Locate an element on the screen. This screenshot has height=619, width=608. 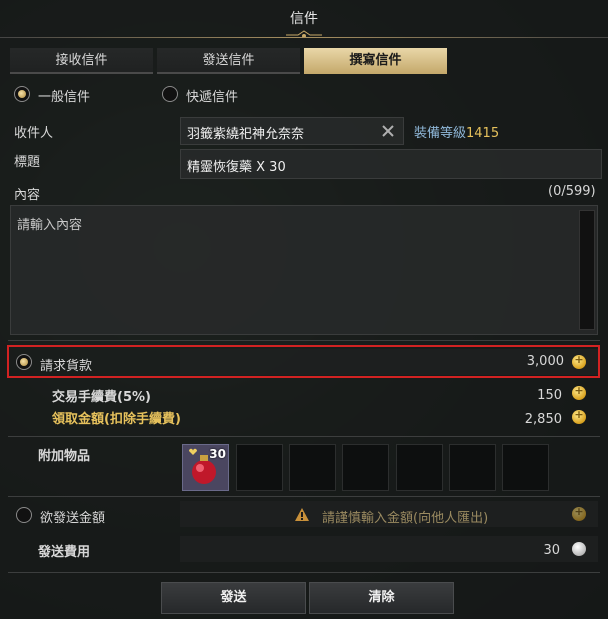
shipping-fee-field: 30 is located at coordinates (389, 549).